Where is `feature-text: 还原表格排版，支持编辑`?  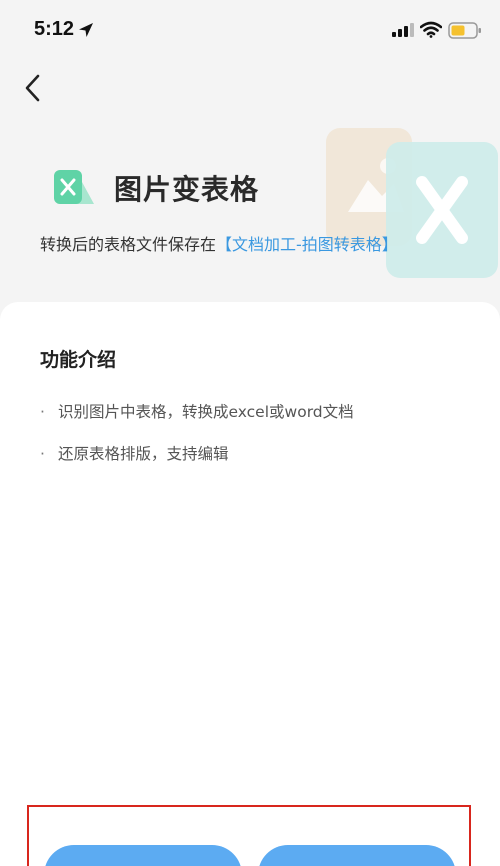 feature-text: 还原表格排版，支持编辑 is located at coordinates (143, 454).